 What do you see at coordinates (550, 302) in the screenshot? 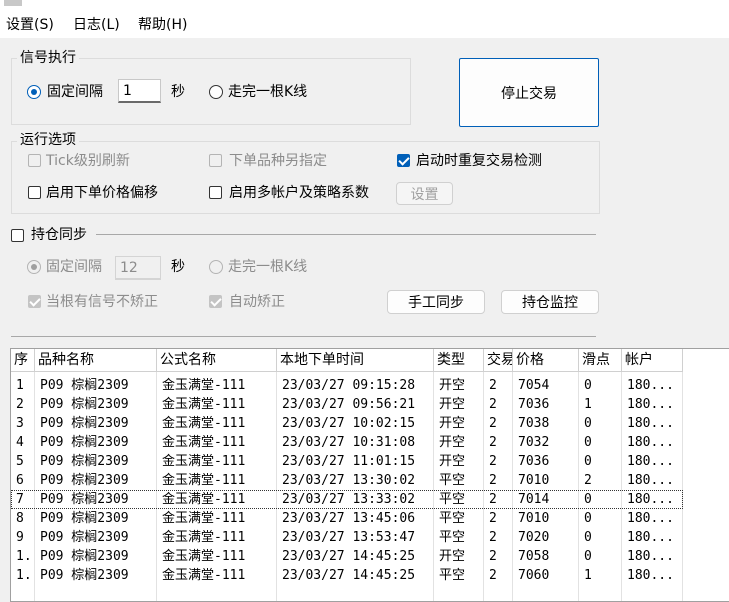
I see `position-monitor-button: 持仓监控` at bounding box center [550, 302].